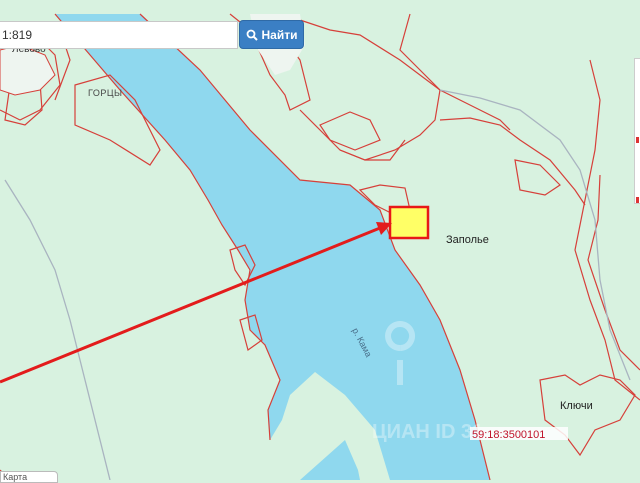 This screenshot has width=640, height=483. Describe the element at coordinates (279, 34) in the screenshot. I see `search-button-label: Найти` at that location.